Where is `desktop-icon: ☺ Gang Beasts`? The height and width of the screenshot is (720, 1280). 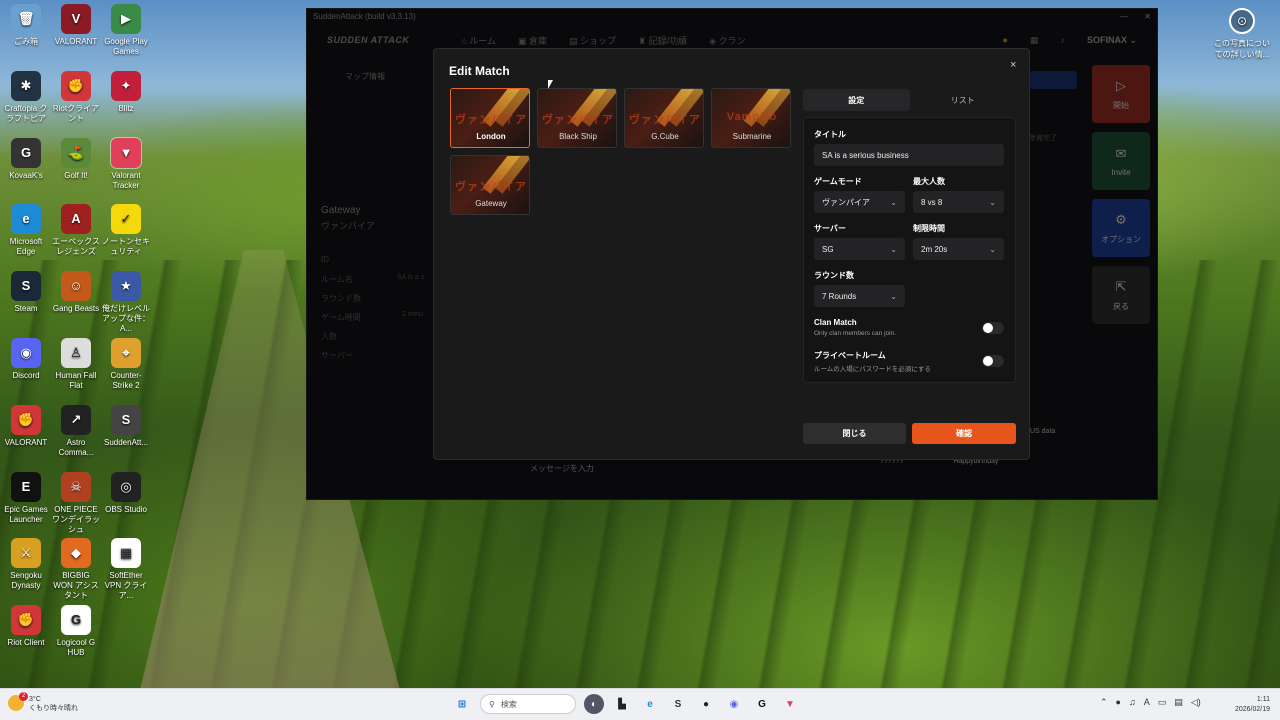 desktop-icon: ☺ Gang Beasts is located at coordinates (76, 292).